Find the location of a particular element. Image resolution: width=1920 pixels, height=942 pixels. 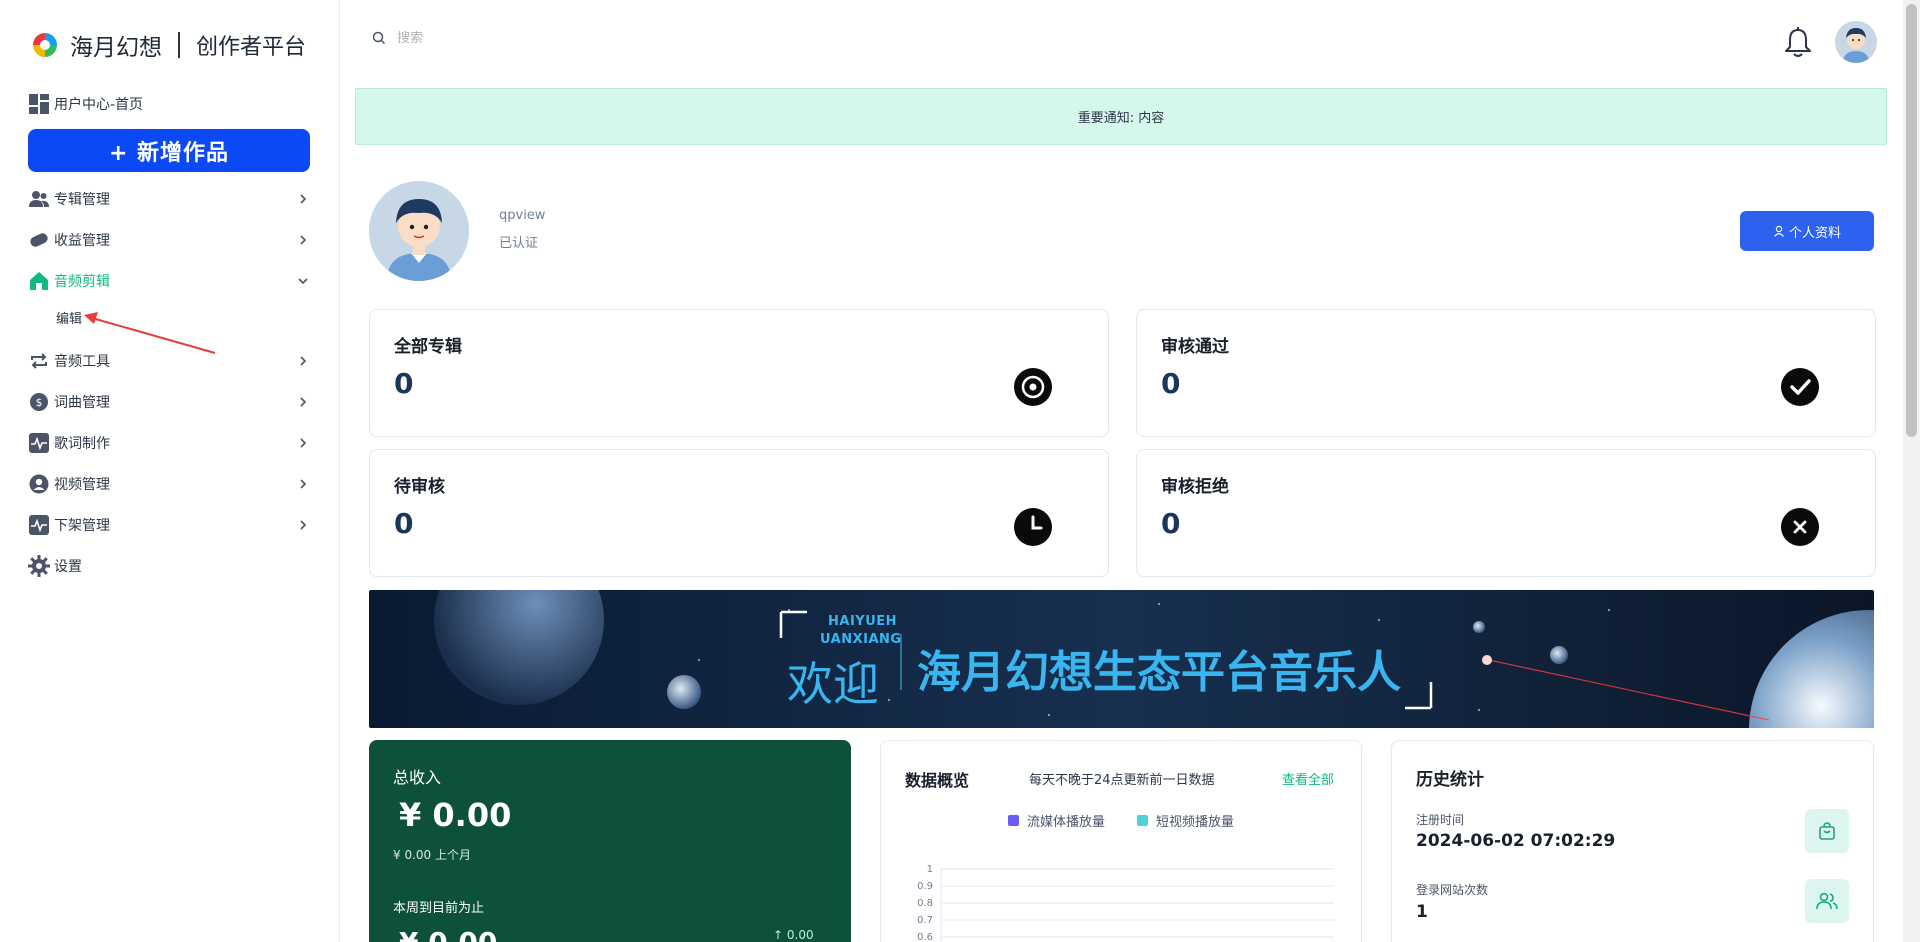

sidebar-item-label: 音频剪辑 is located at coordinates (82, 282).